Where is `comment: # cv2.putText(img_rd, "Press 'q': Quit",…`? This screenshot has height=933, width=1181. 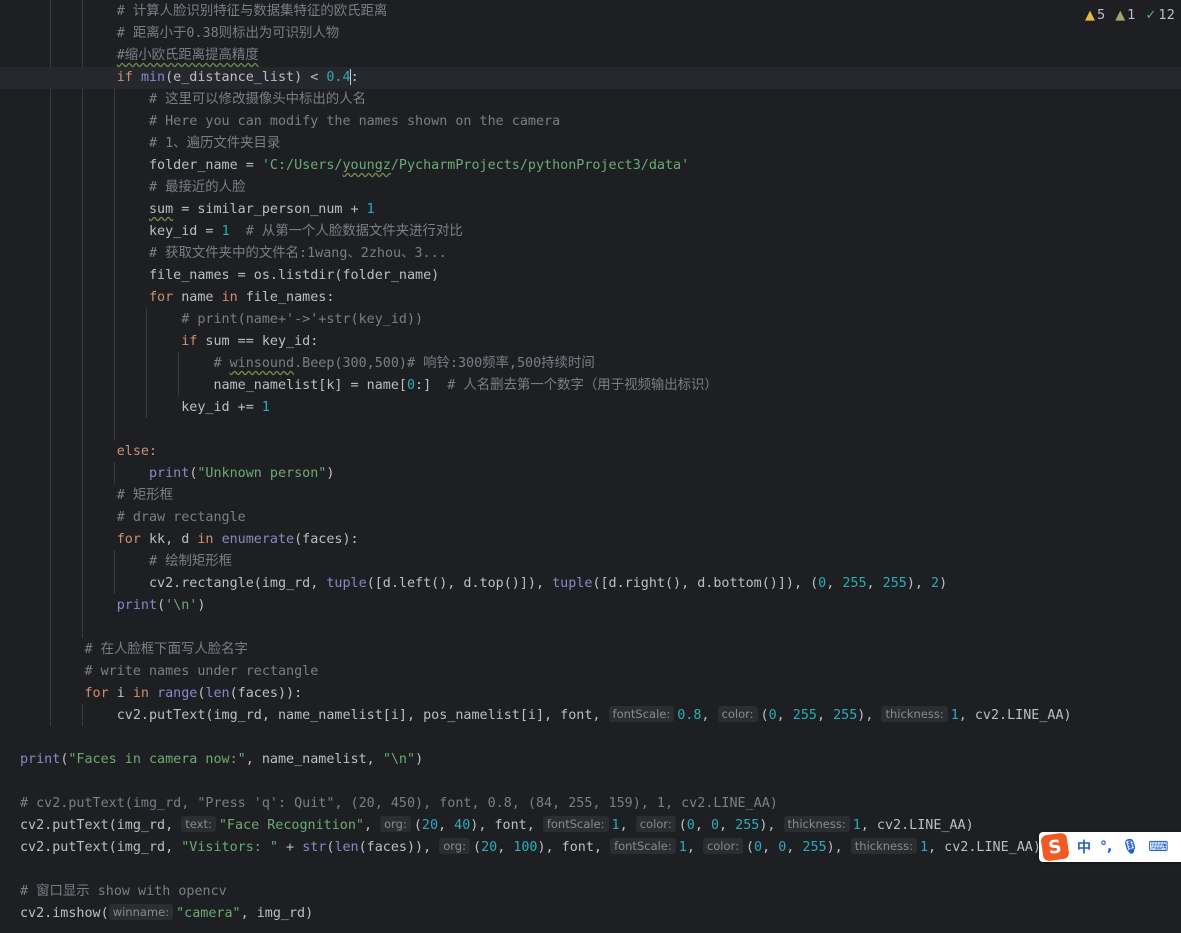 comment: # cv2.putText(img_rd, "Press 'q': Quit",… is located at coordinates (399, 803).